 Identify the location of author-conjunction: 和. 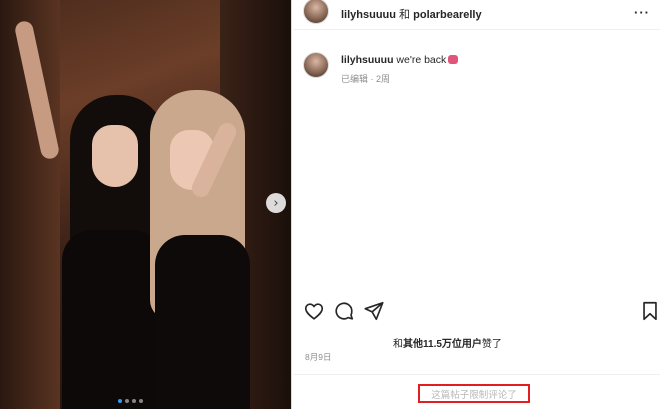
(405, 15).